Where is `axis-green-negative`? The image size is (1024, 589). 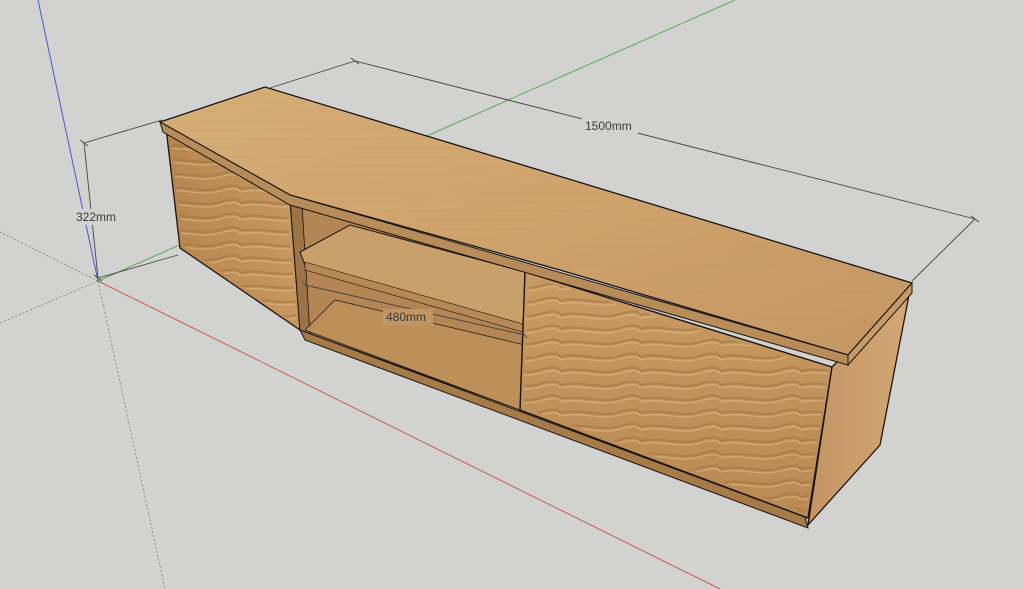
axis-green-negative is located at coordinates (49, 302).